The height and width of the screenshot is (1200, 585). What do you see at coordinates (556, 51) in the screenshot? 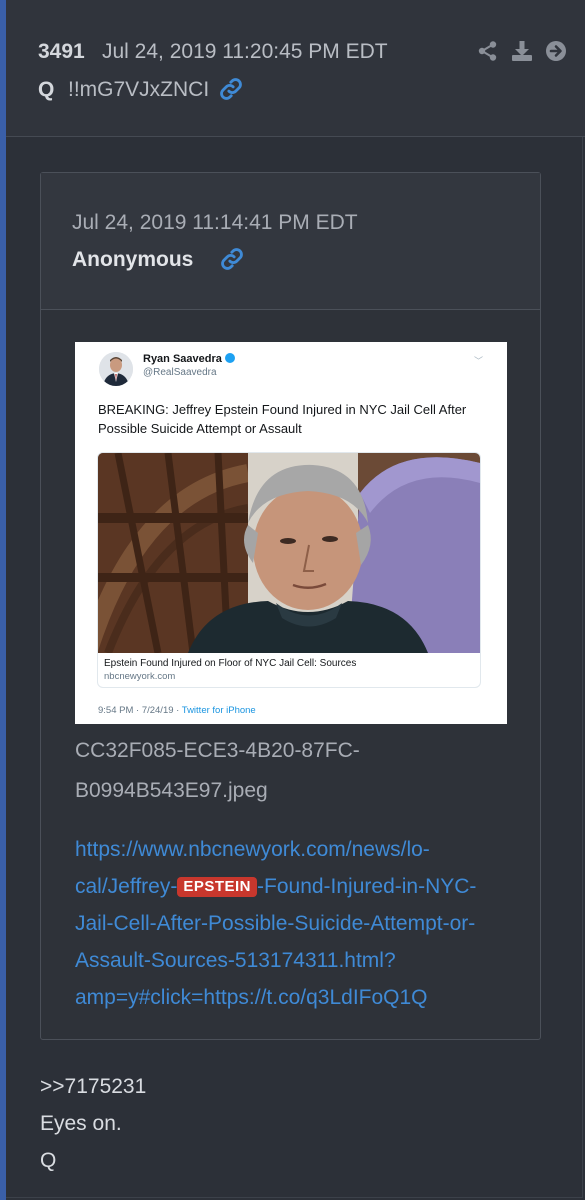
I see `arrow-right-icon` at bounding box center [556, 51].